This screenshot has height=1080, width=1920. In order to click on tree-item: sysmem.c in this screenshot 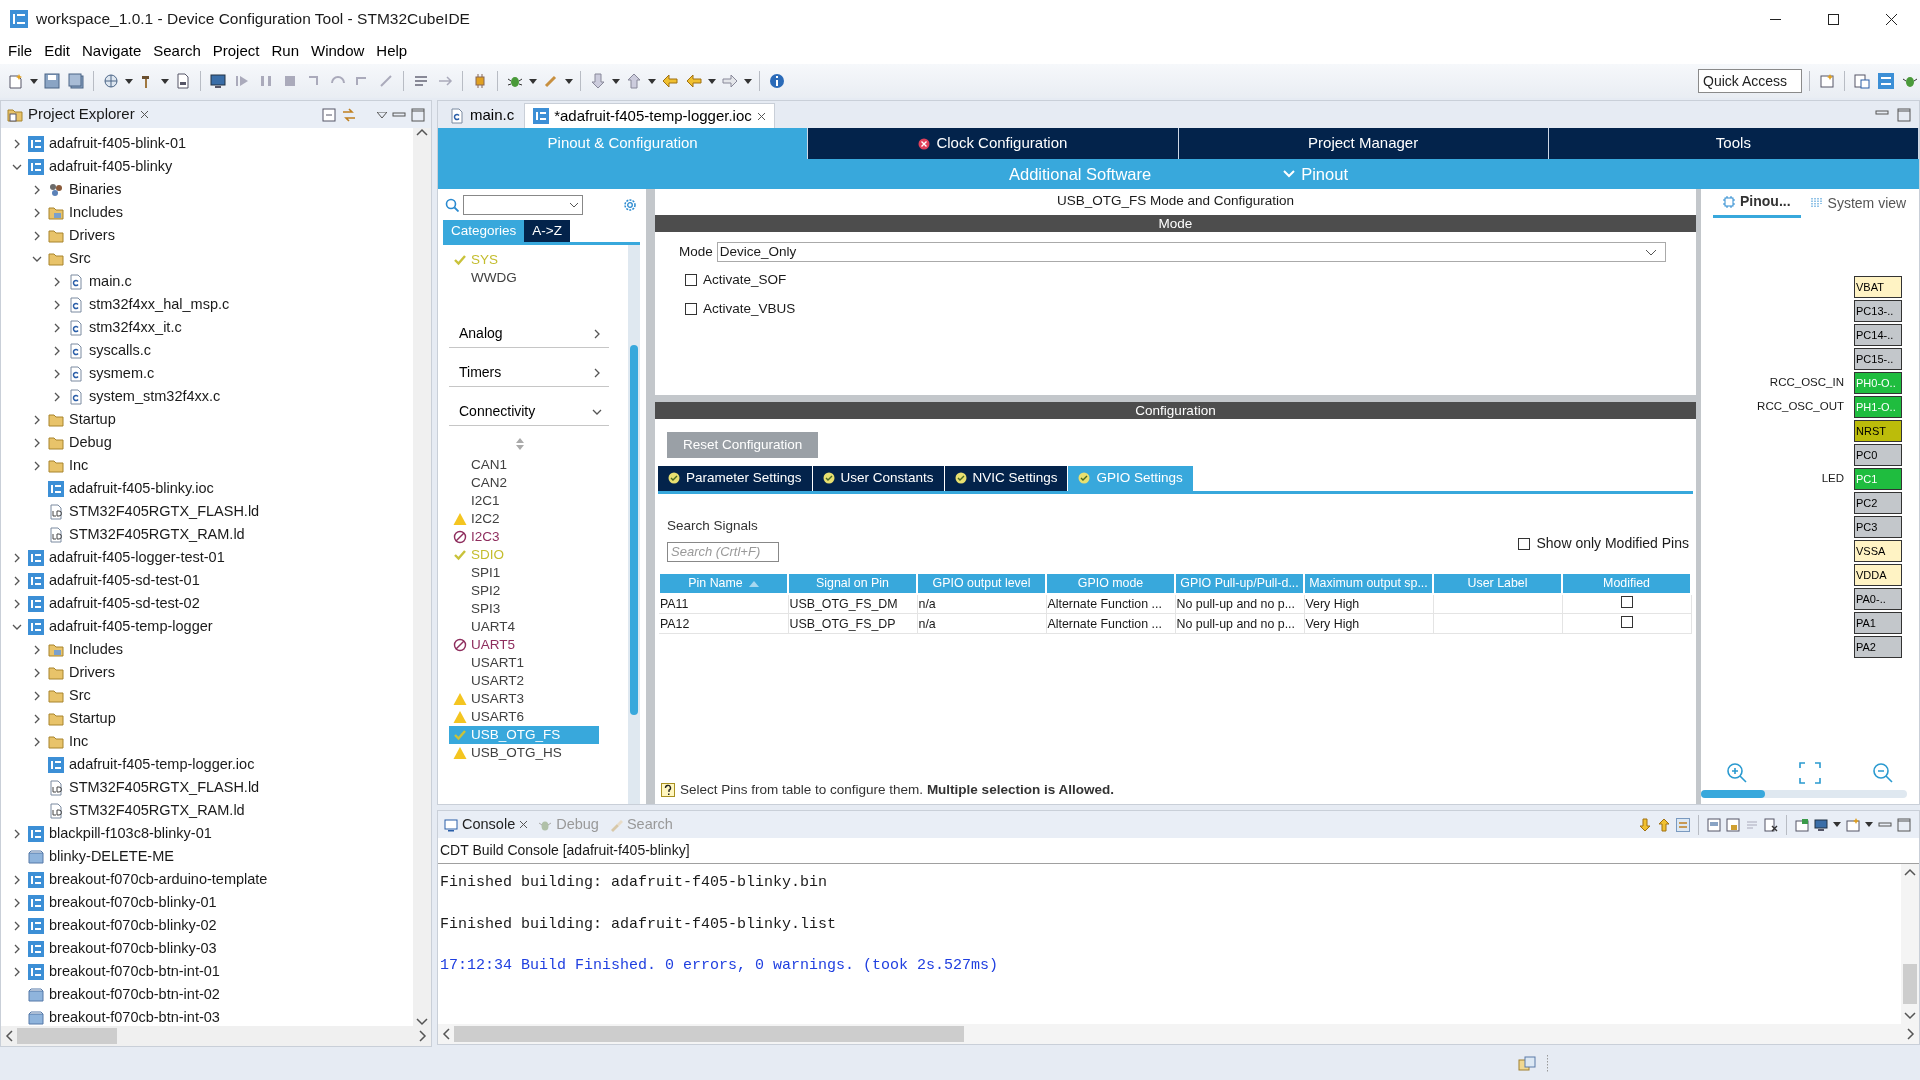, I will do `click(122, 373)`.